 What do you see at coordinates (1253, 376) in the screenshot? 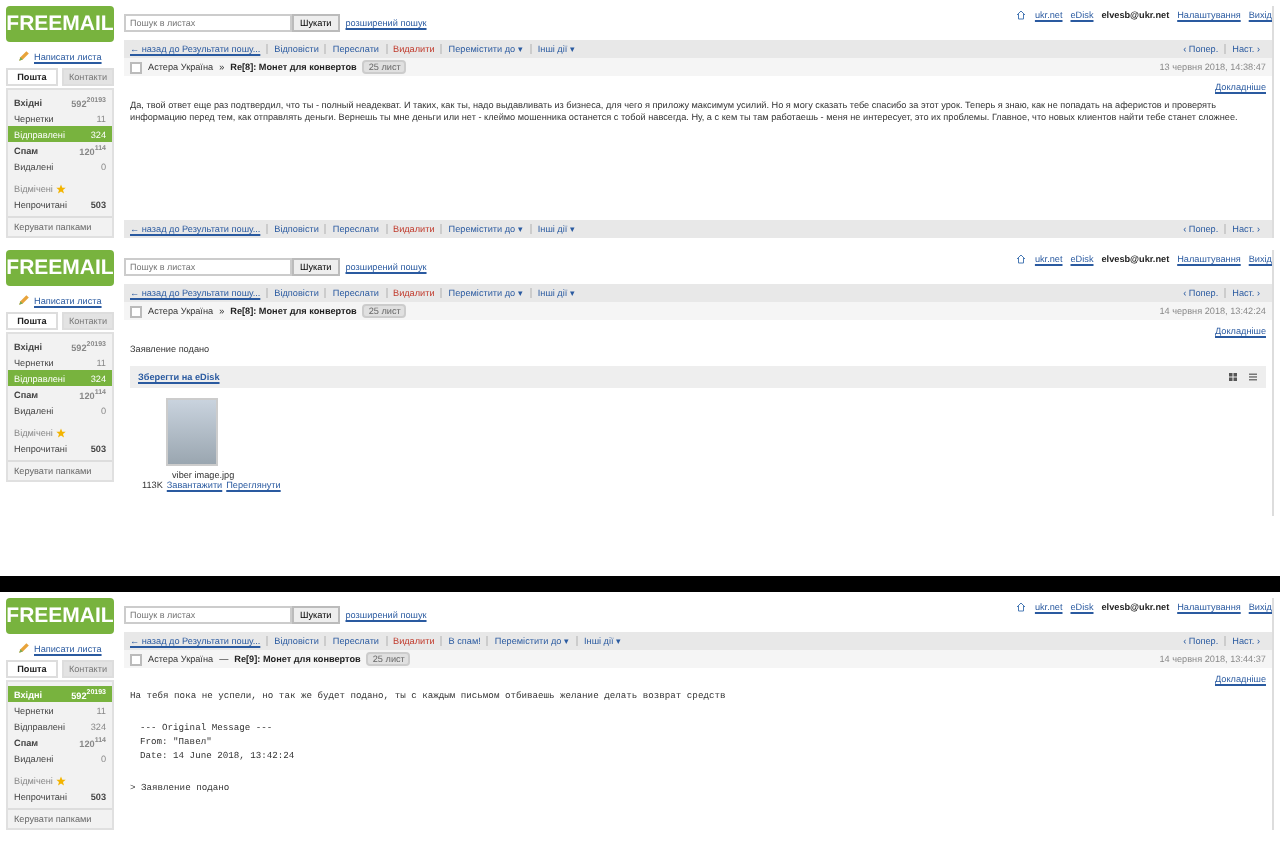
I see `list-view-icon` at bounding box center [1253, 376].